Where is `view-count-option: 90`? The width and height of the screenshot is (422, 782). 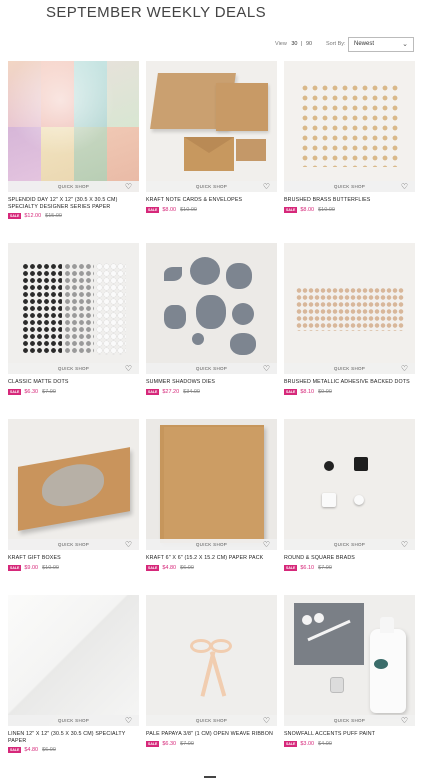 view-count-option: 90 is located at coordinates (309, 44).